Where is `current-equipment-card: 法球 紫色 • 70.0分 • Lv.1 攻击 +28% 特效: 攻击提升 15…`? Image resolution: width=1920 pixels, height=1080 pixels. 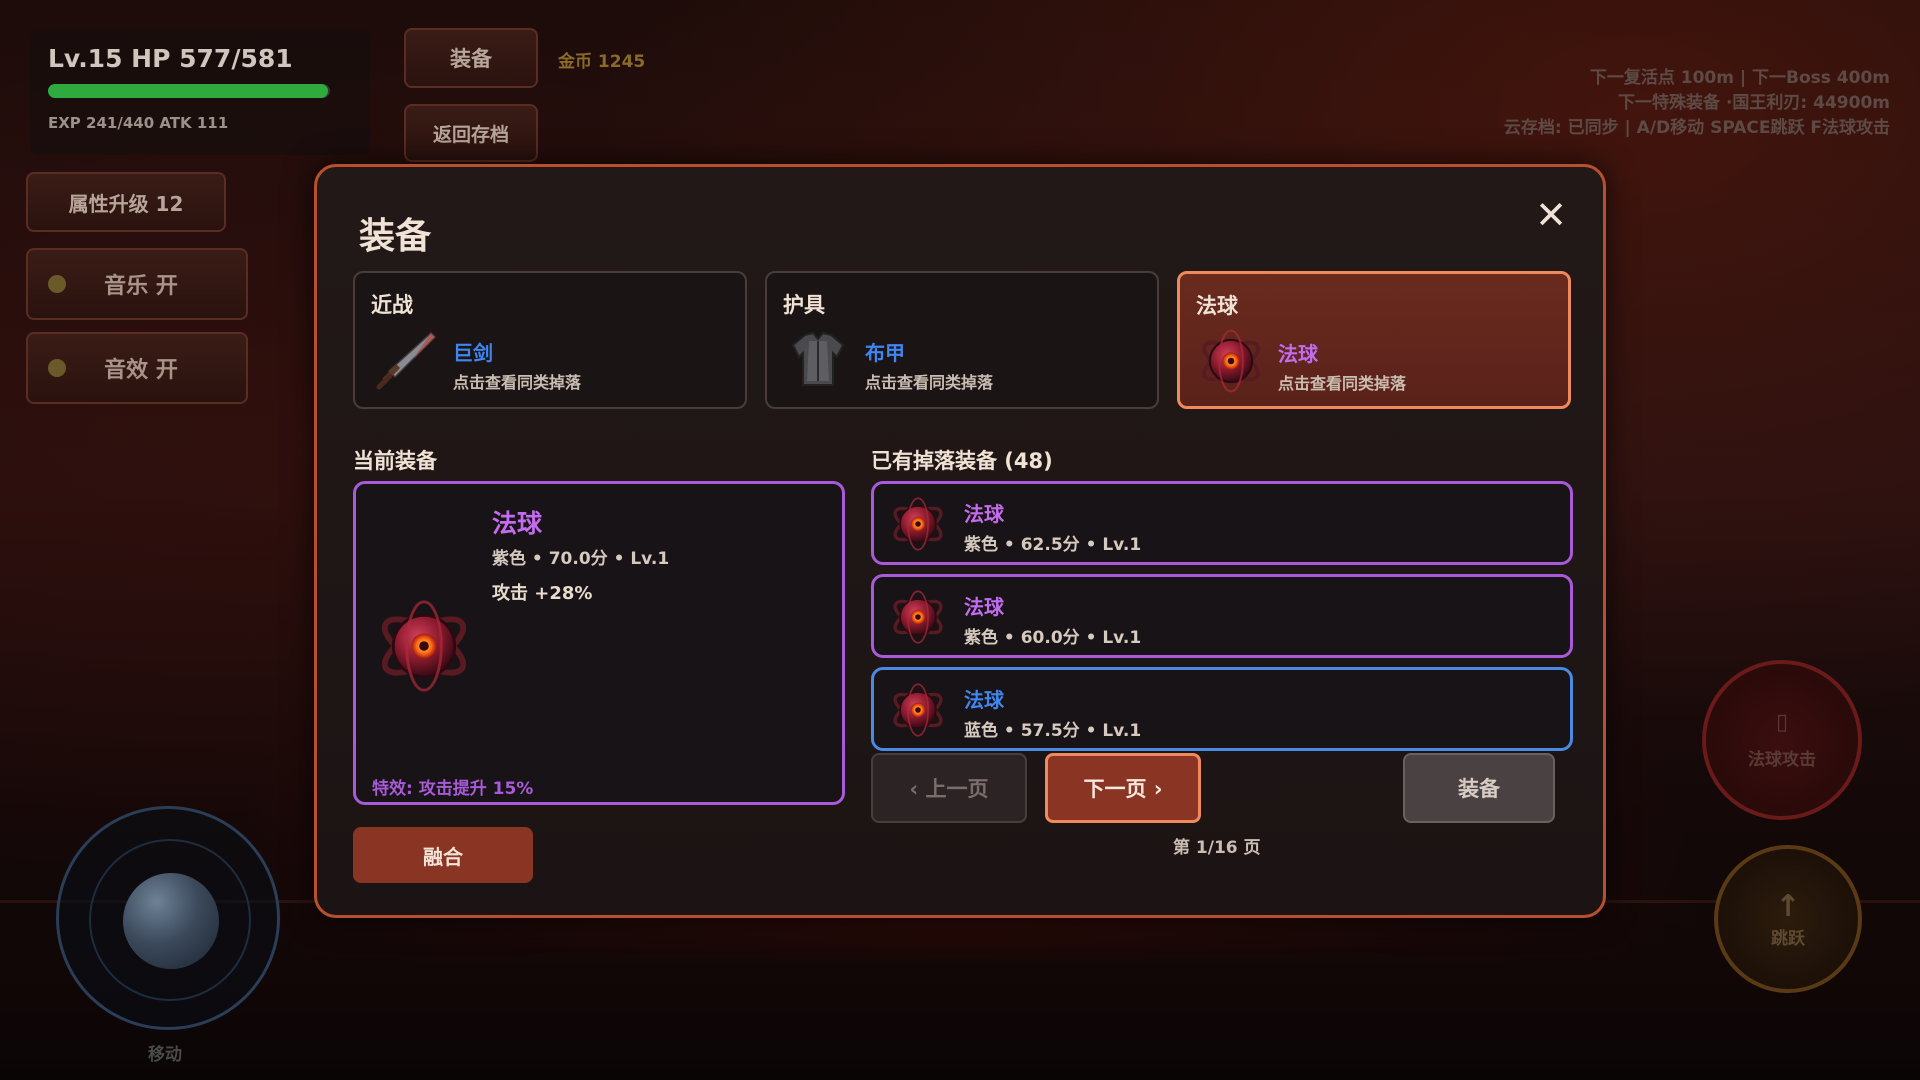
current-equipment-card: 法球 紫色 • 70.0分 • Lv.1 攻击 +28% 特效: 攻击提升 15… is located at coordinates (599, 643).